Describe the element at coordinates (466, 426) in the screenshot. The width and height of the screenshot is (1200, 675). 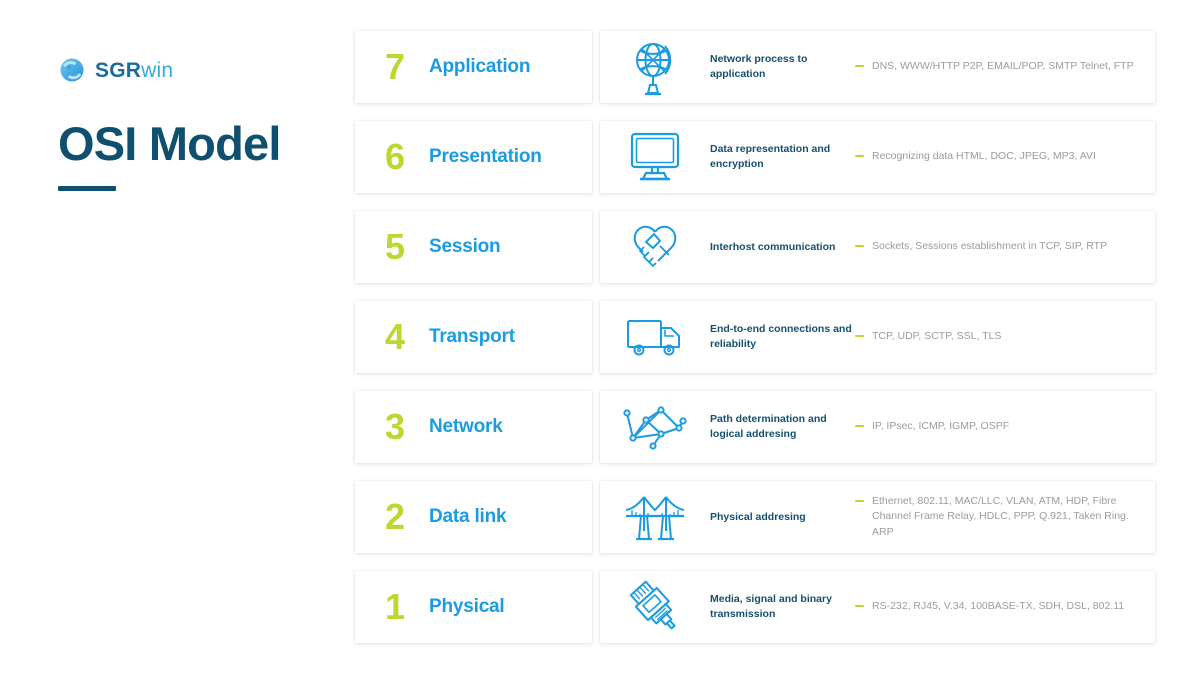
I see `layer-name: Network` at that location.